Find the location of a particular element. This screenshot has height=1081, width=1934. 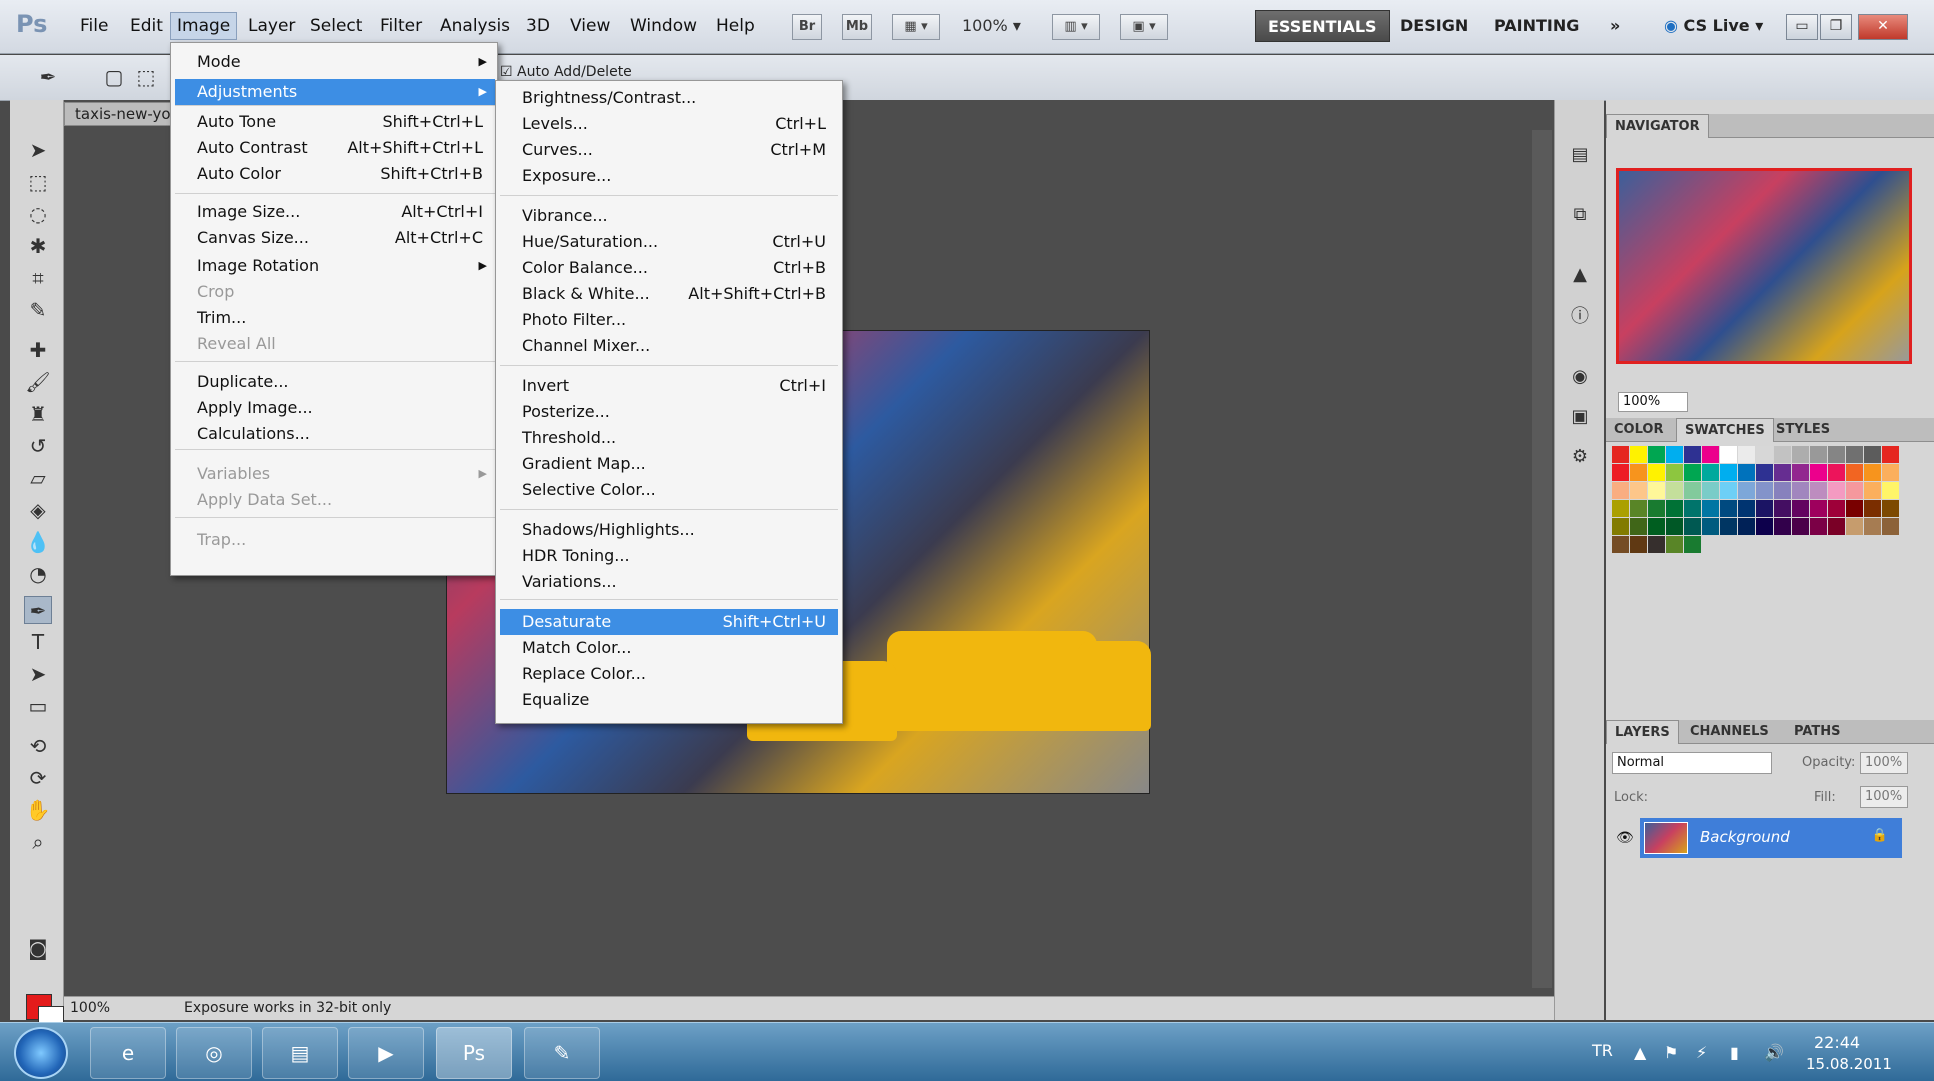

tab-color: COLOR is located at coordinates (1638, 430).